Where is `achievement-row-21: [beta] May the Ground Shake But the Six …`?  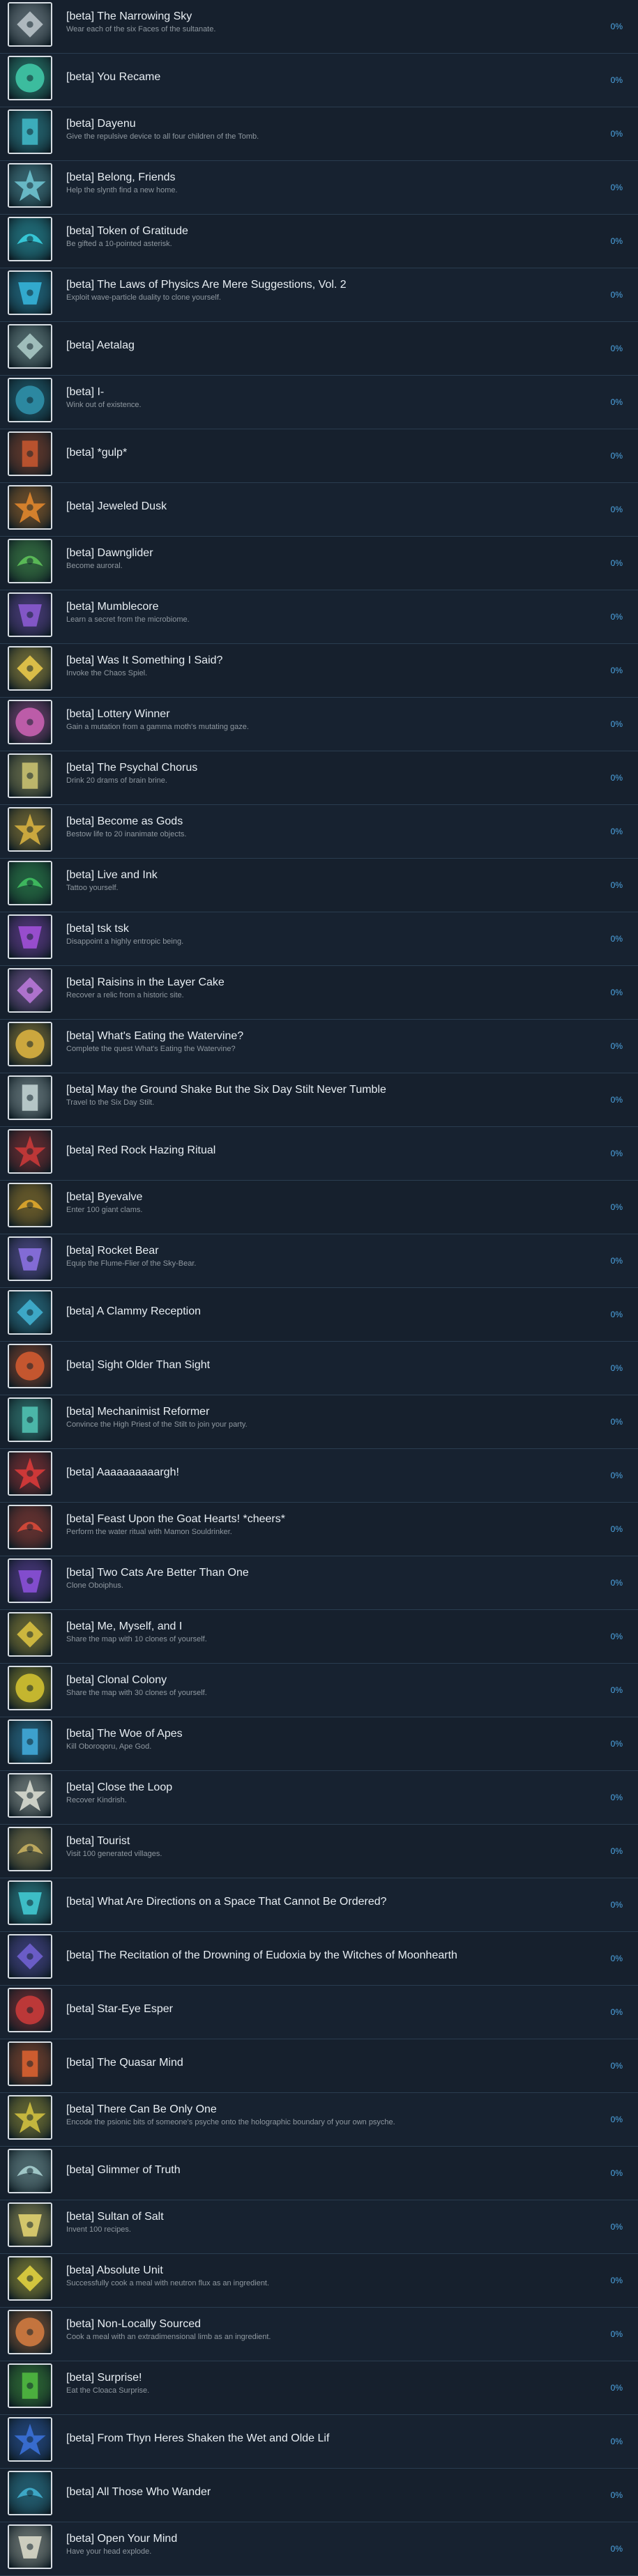 achievement-row-21: [beta] May the Ground Shake But the Six … is located at coordinates (319, 1100).